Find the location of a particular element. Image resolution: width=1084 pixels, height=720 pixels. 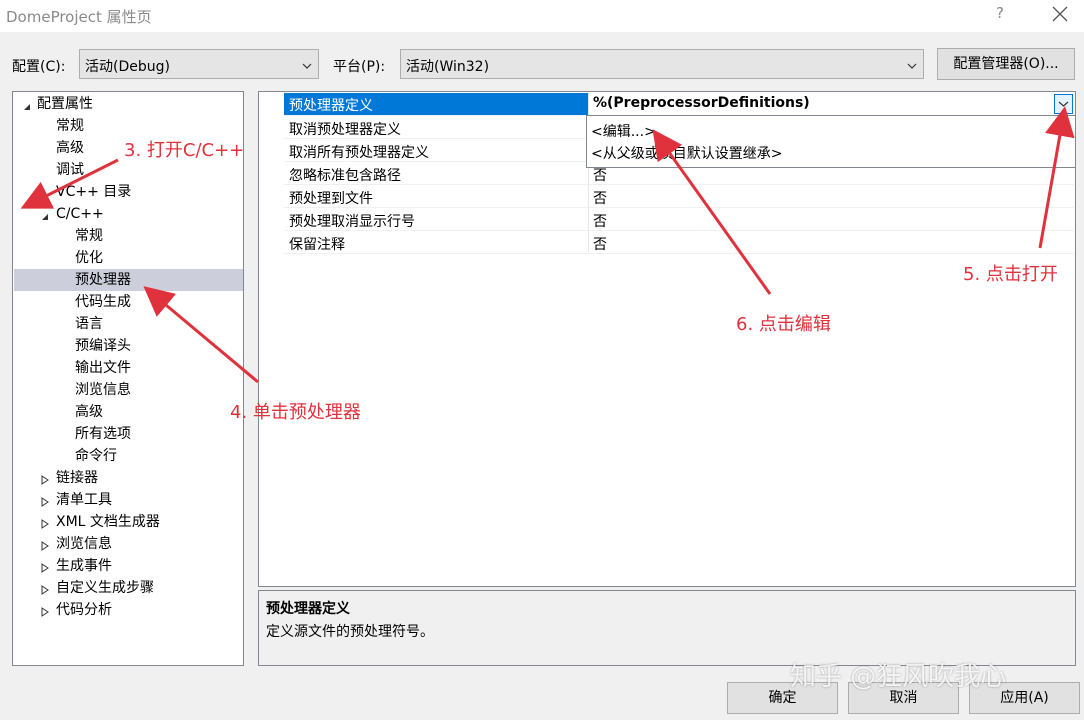

annotation-step4: 4. 单击预处理器 is located at coordinates (295, 412).